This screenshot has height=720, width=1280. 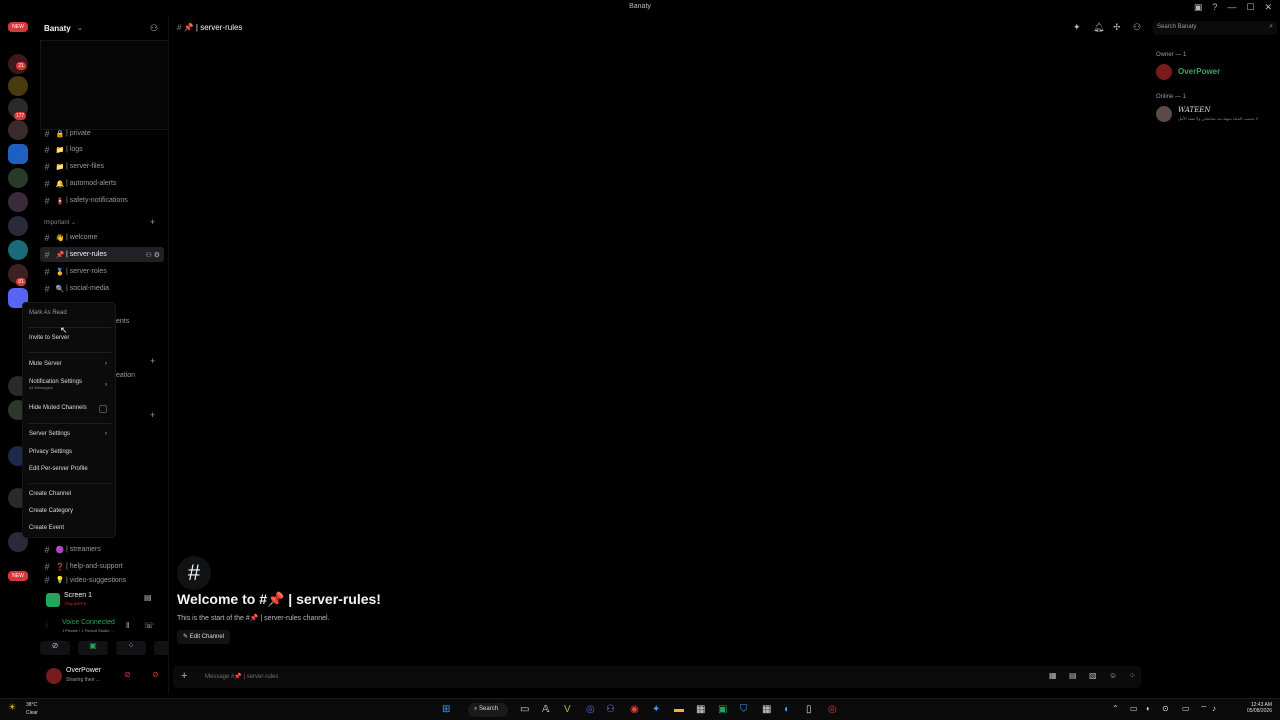 I want to click on screen-share-button: ▣, so click(x=93, y=648).